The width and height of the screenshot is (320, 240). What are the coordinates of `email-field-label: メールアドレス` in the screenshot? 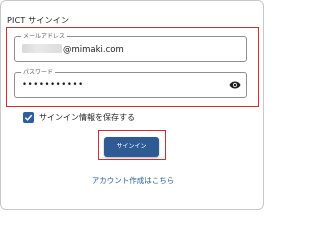 It's located at (44, 36).